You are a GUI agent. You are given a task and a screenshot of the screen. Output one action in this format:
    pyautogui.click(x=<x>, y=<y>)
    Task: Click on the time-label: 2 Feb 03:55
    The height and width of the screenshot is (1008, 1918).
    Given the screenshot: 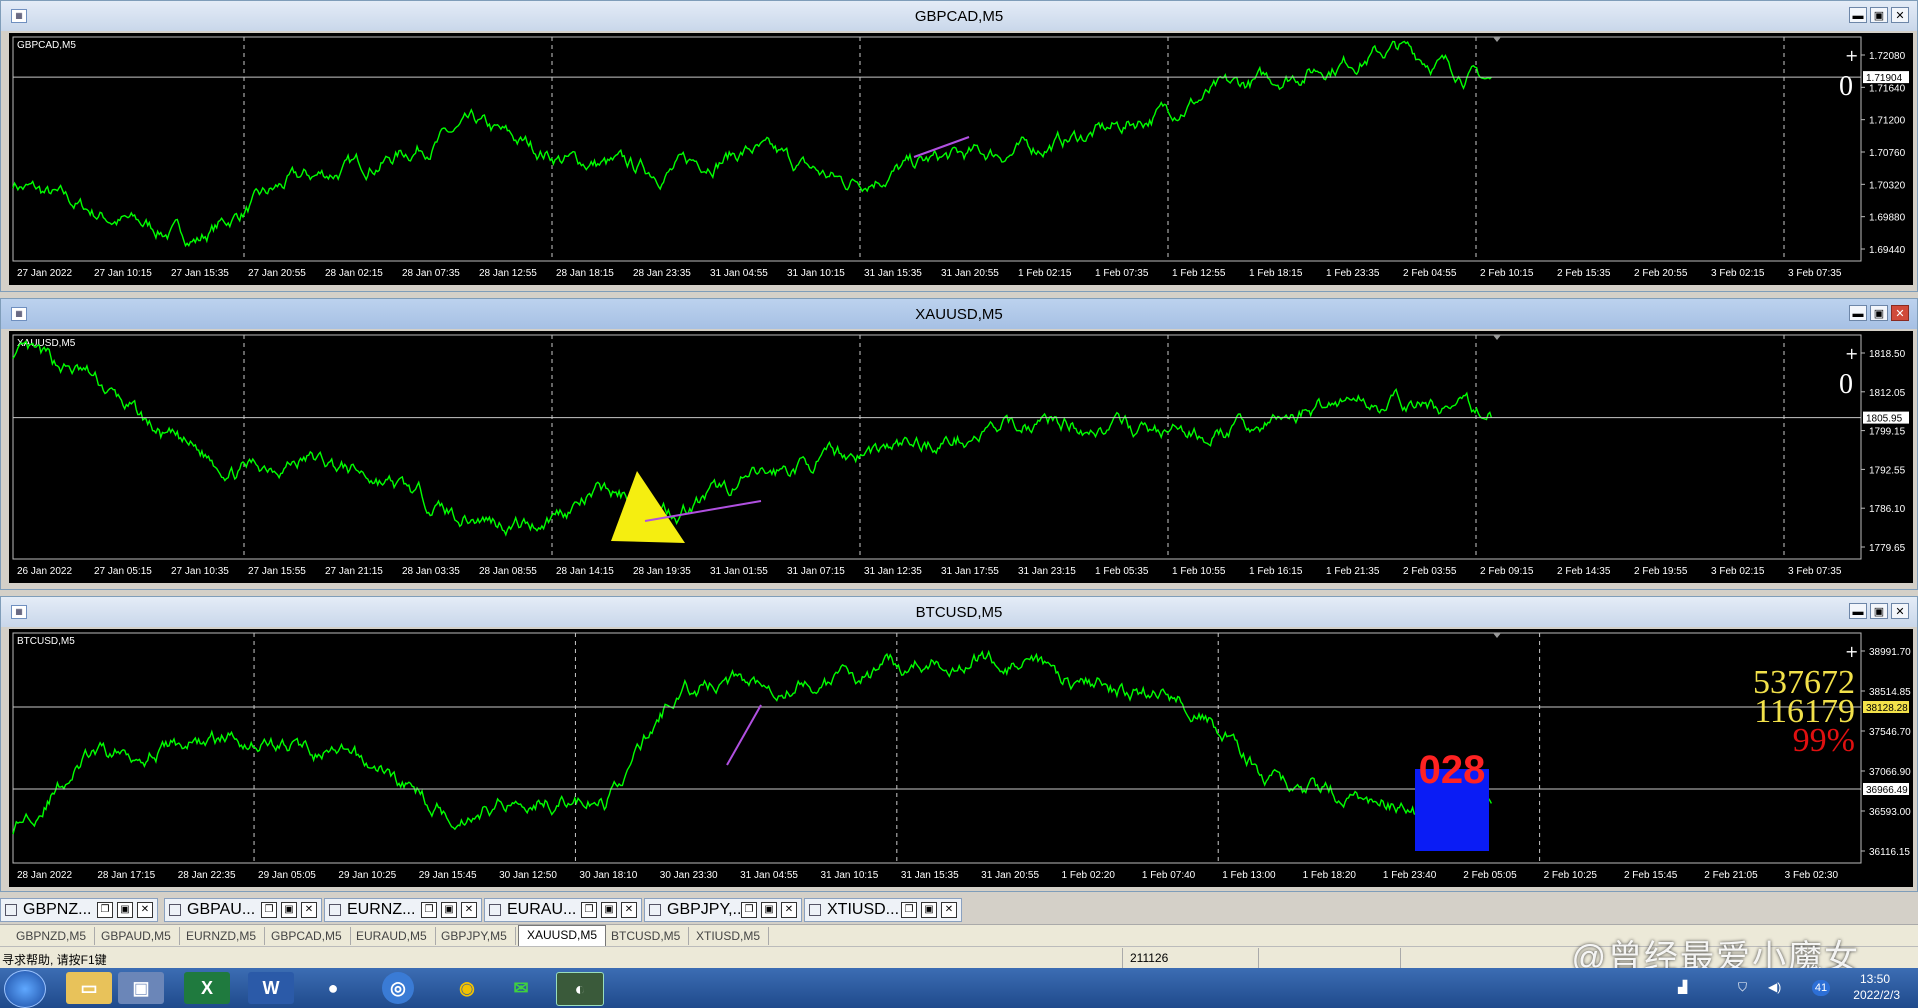 What is the action you would take?
    pyautogui.click(x=1430, y=571)
    